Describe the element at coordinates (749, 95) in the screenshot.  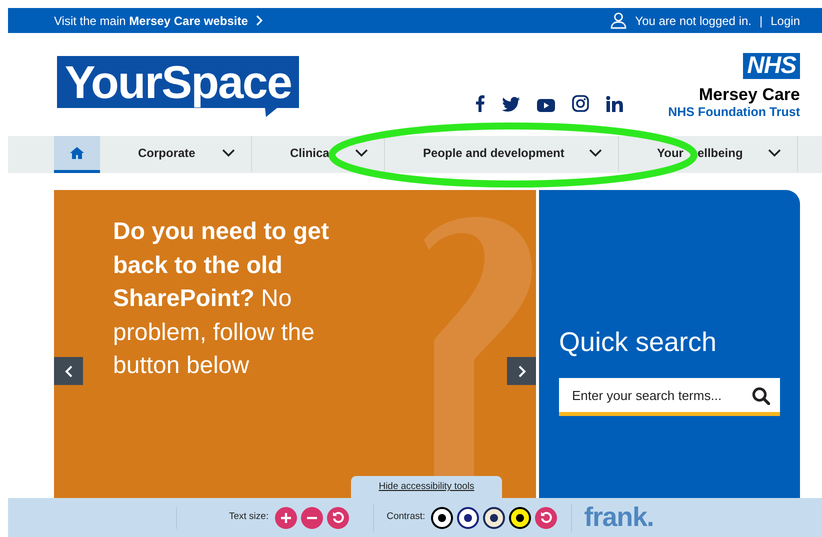
I see `org-name: Mersey Care` at that location.